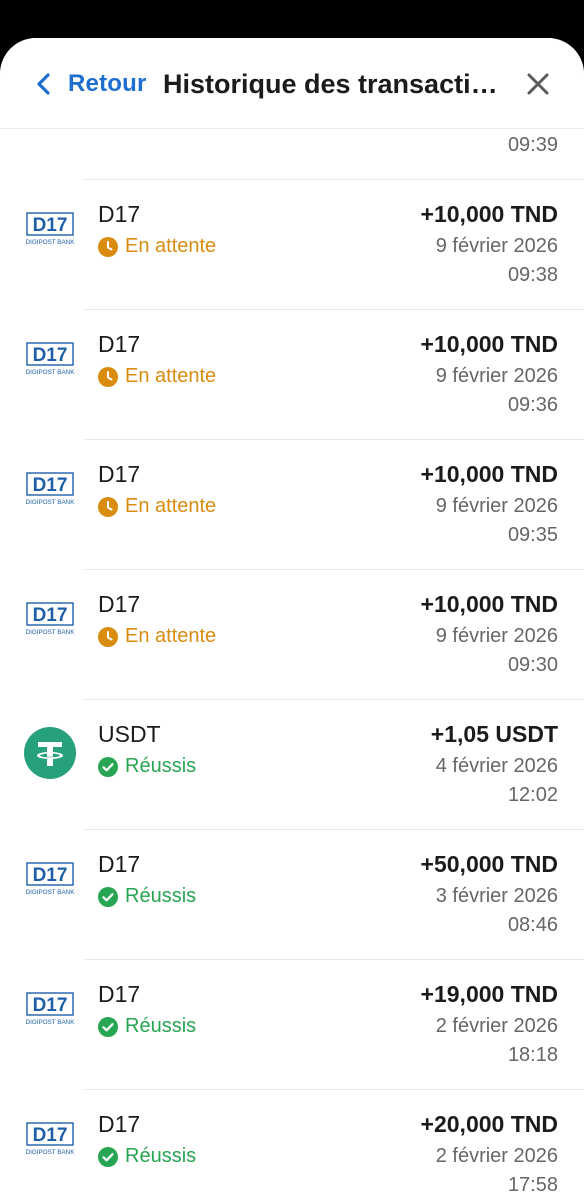  Describe the element at coordinates (43, 84) in the screenshot. I see `chevron-left-icon` at that location.